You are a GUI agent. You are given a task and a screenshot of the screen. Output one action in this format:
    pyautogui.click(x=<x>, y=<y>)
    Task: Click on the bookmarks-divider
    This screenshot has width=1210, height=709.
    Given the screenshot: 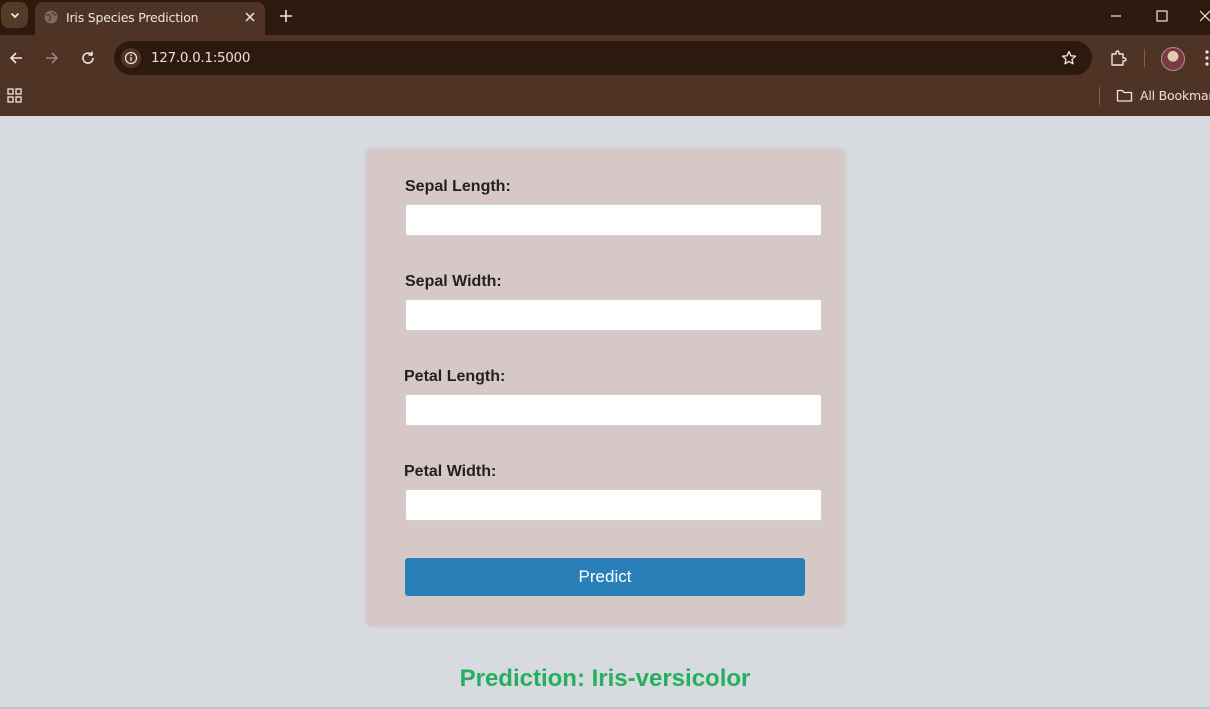 What is the action you would take?
    pyautogui.click(x=1099, y=96)
    